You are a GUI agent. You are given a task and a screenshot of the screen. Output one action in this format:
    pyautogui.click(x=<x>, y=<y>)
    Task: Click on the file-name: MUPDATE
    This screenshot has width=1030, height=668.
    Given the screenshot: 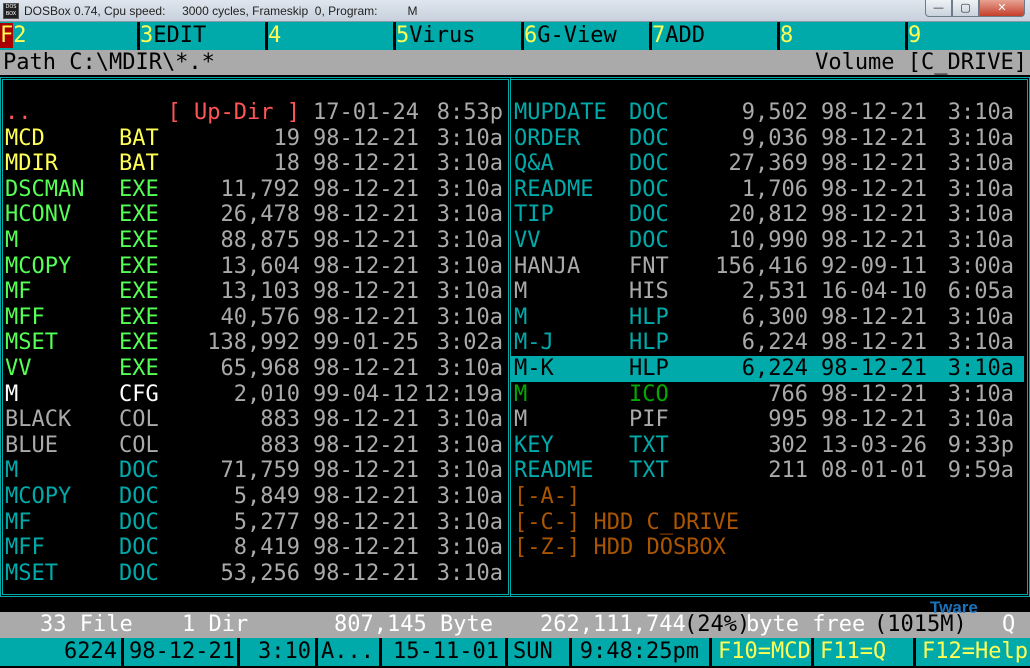 What is the action you would take?
    pyautogui.click(x=560, y=112)
    